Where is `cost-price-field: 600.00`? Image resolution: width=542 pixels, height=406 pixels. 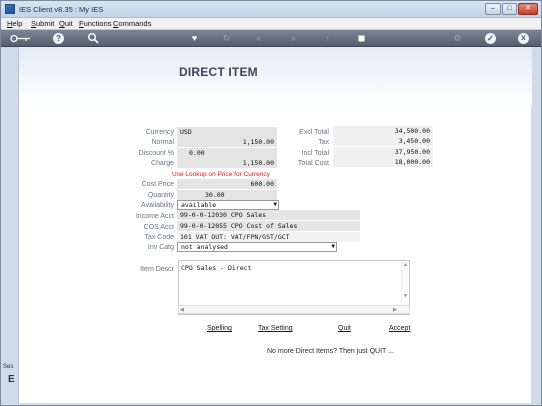 cost-price-field: 600.00 is located at coordinates (227, 184).